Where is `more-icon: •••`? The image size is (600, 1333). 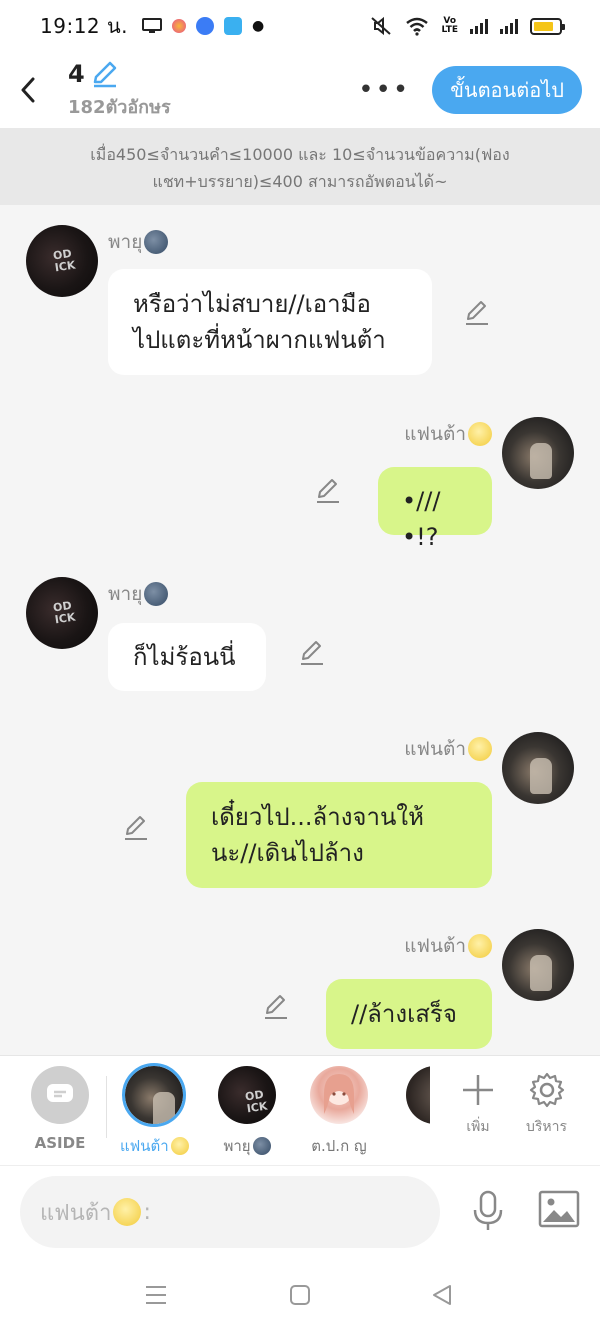 more-icon: ••• is located at coordinates (384, 90).